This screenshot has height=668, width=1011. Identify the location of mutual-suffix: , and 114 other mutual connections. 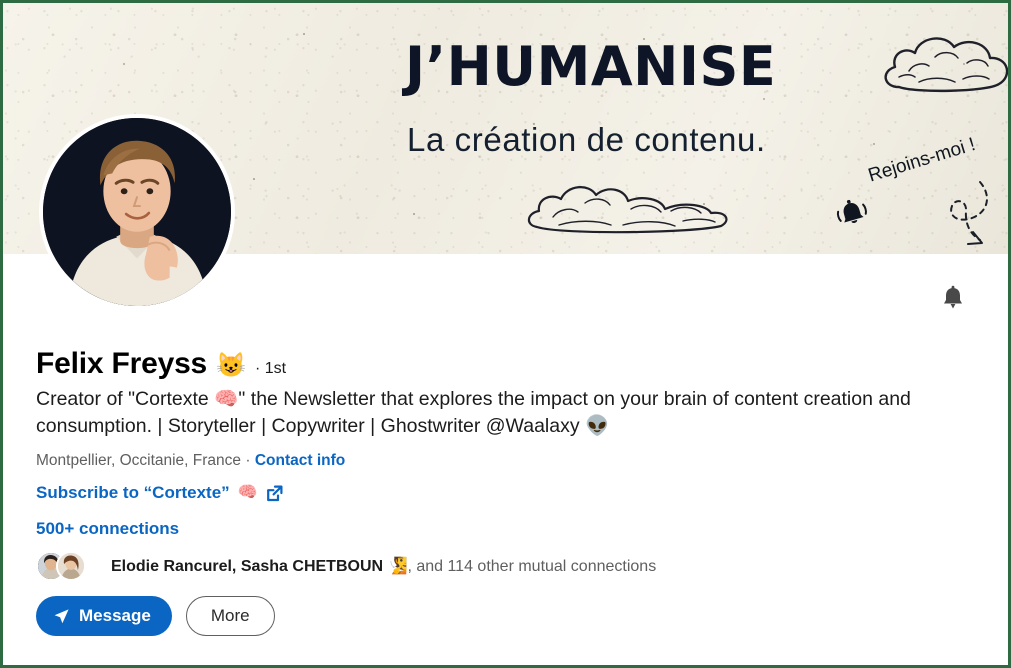
(532, 566).